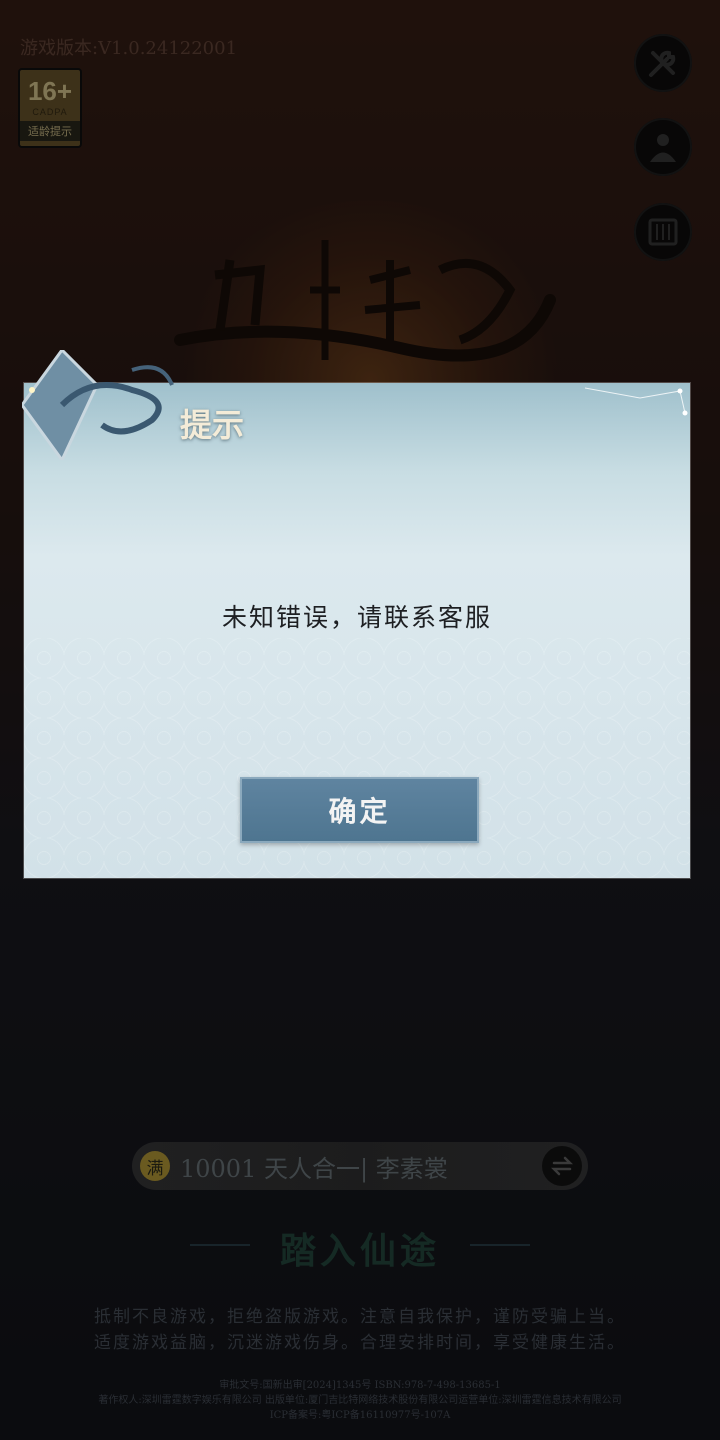 The image size is (720, 1440). Describe the element at coordinates (360, 1415) in the screenshot. I see `legal-line: ICP备案号:粤ICP备16110977号-107A` at that location.